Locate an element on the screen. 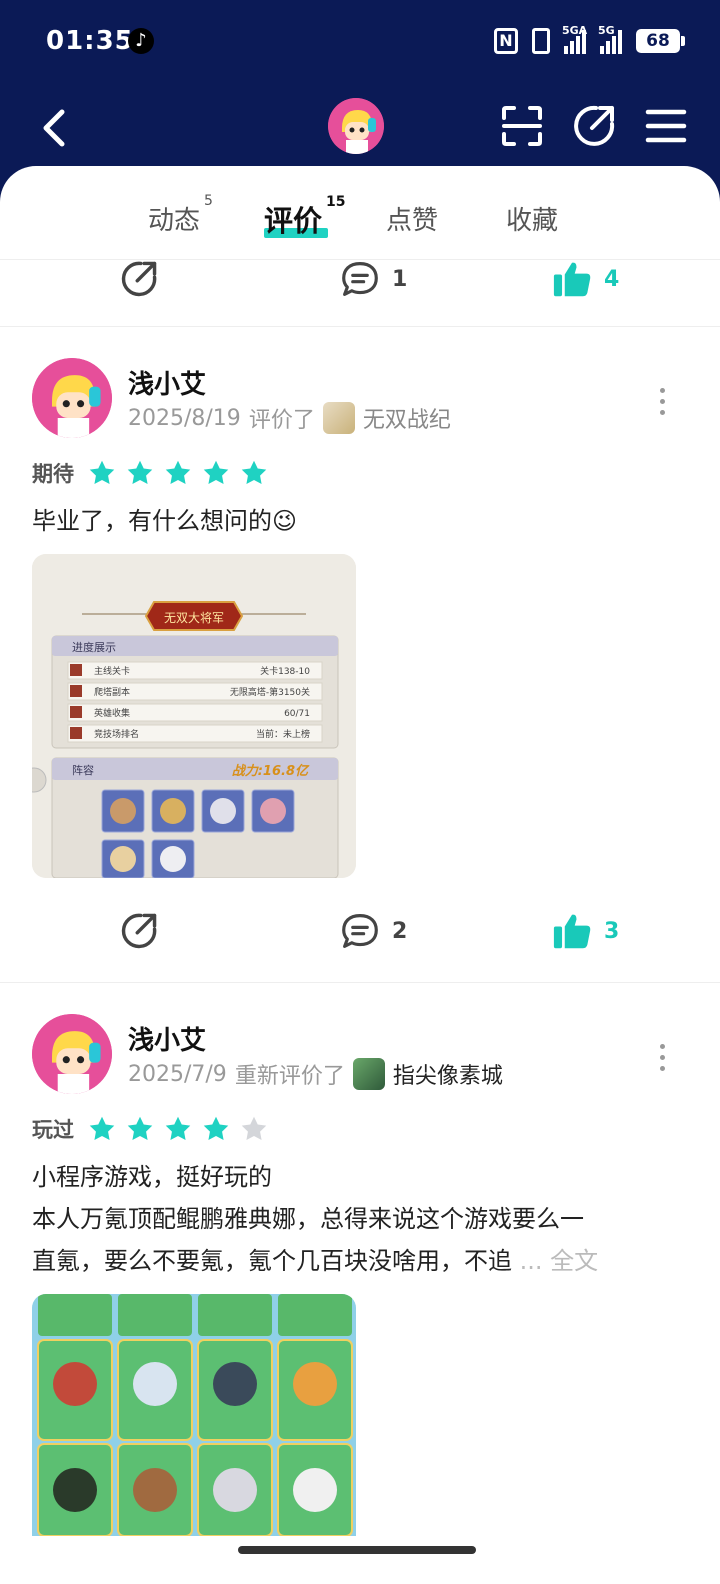 Image resolution: width=720 pixels, height=1584 pixels. review-meta: 2025/7/9 重新评价了 指尖像素城 is located at coordinates (315, 1074).